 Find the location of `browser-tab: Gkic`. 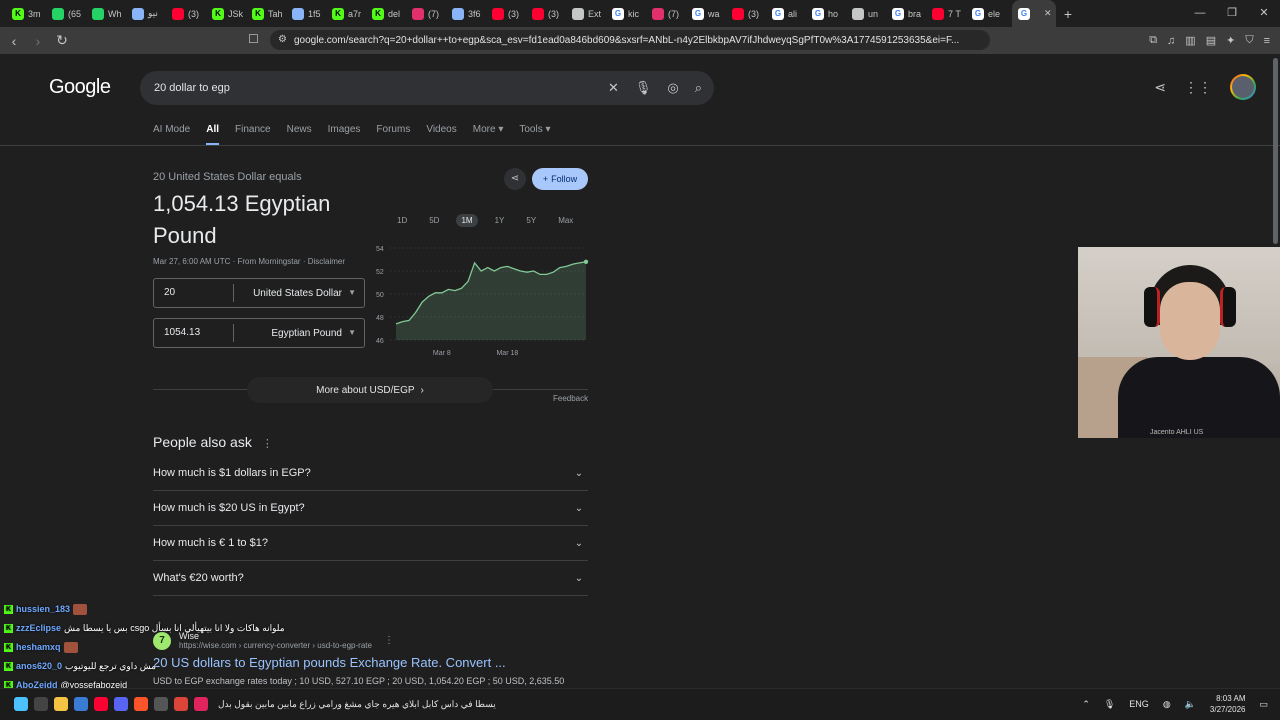

browser-tab: Gkic is located at coordinates (632, 13).